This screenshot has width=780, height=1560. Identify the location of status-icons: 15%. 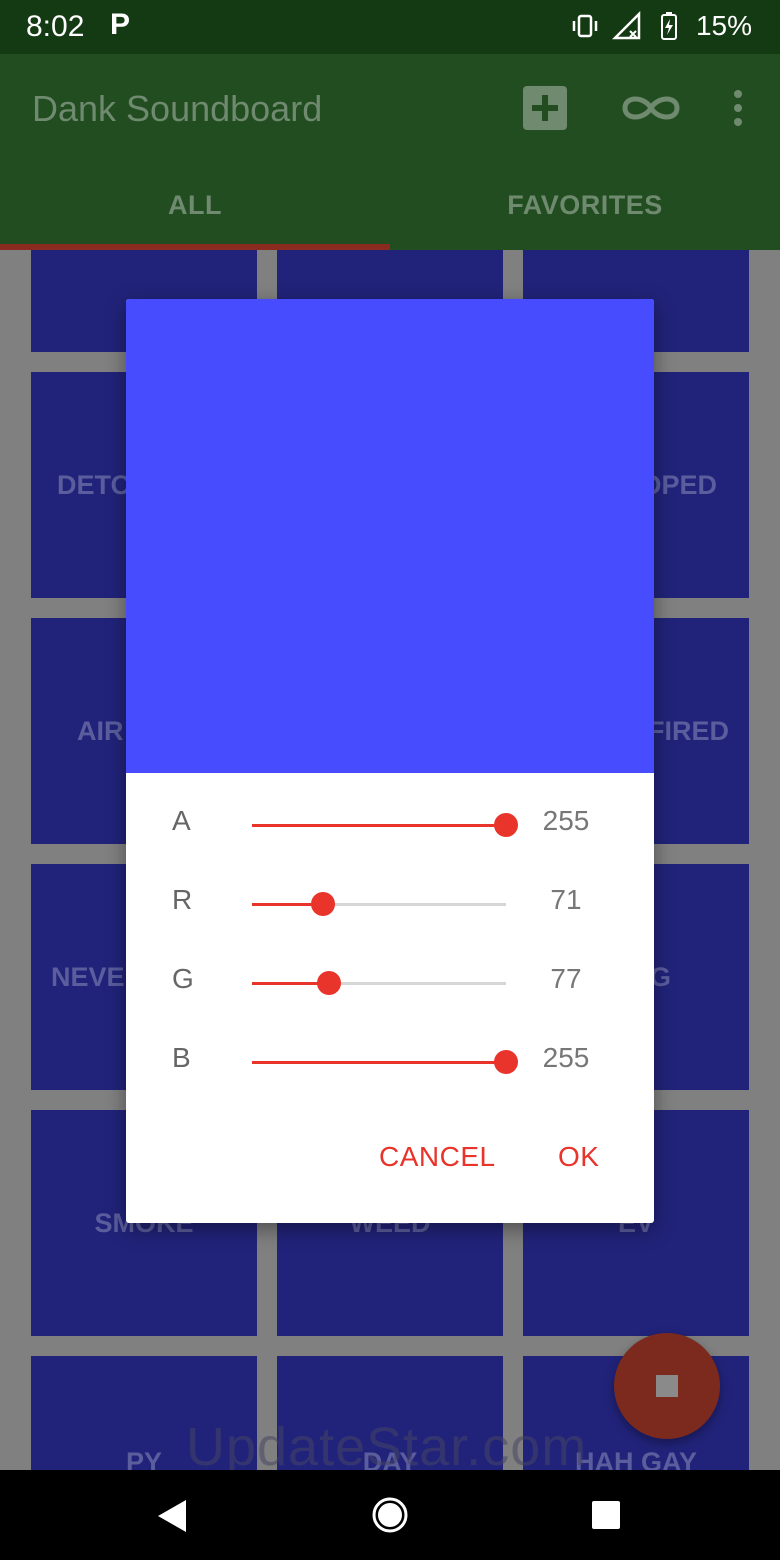
(661, 26).